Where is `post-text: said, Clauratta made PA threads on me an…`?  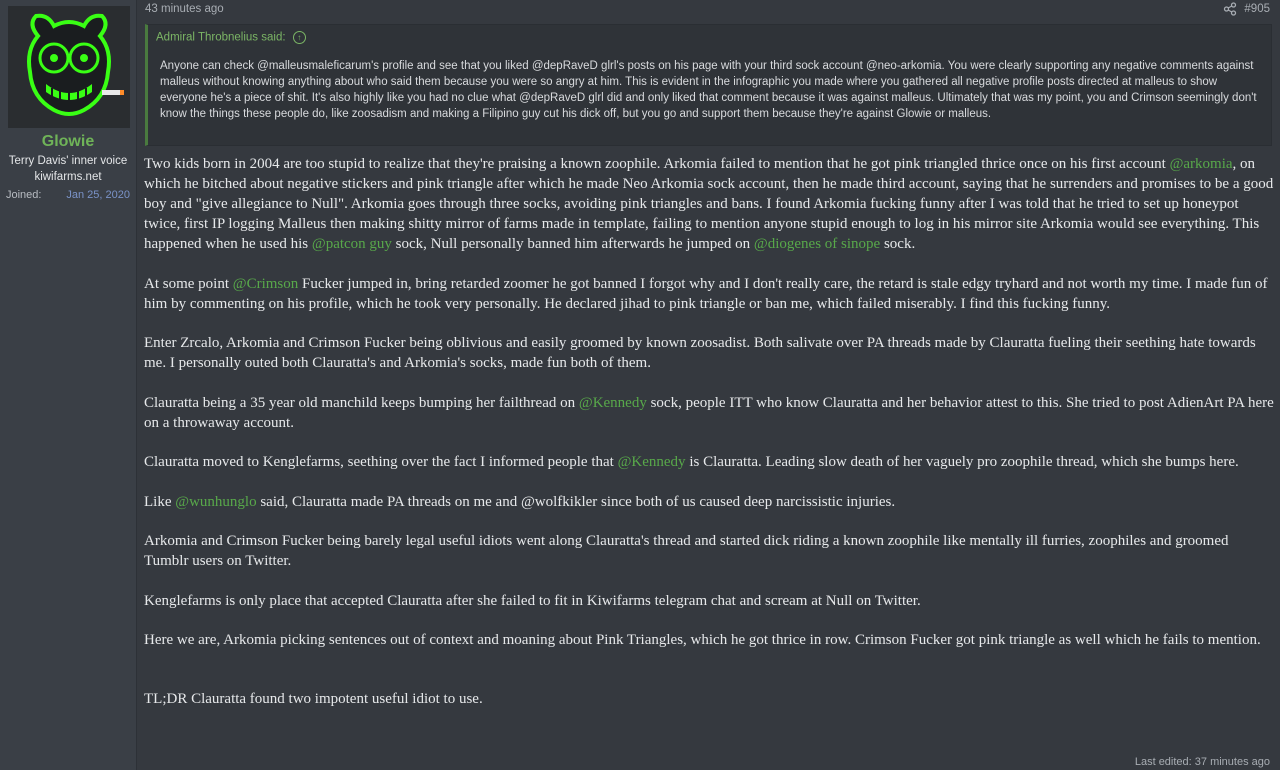 post-text: said, Clauratta made PA threads on me an… is located at coordinates (576, 501).